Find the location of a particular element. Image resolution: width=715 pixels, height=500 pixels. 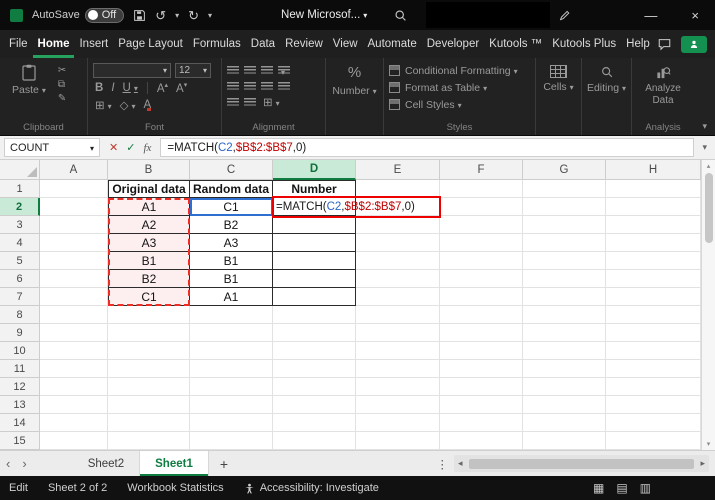

page-layout-view-icon: ▤ is located at coordinates (621, 488).